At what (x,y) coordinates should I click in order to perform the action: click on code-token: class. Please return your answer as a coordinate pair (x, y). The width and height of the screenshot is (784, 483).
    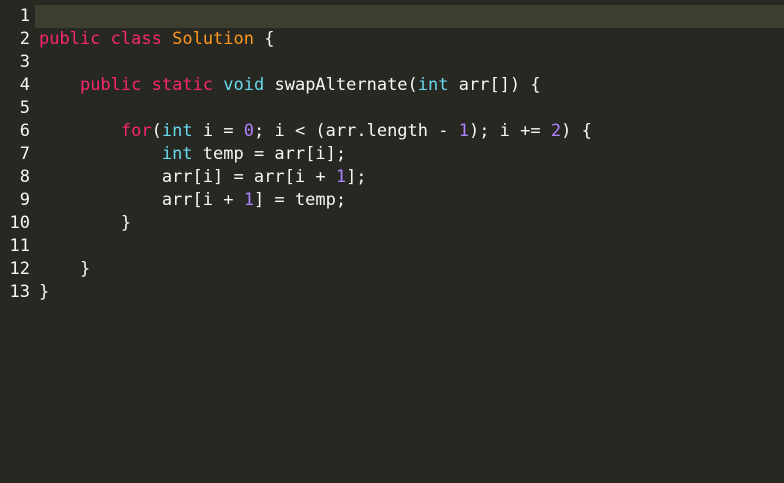
    Looking at the image, I should click on (136, 39).